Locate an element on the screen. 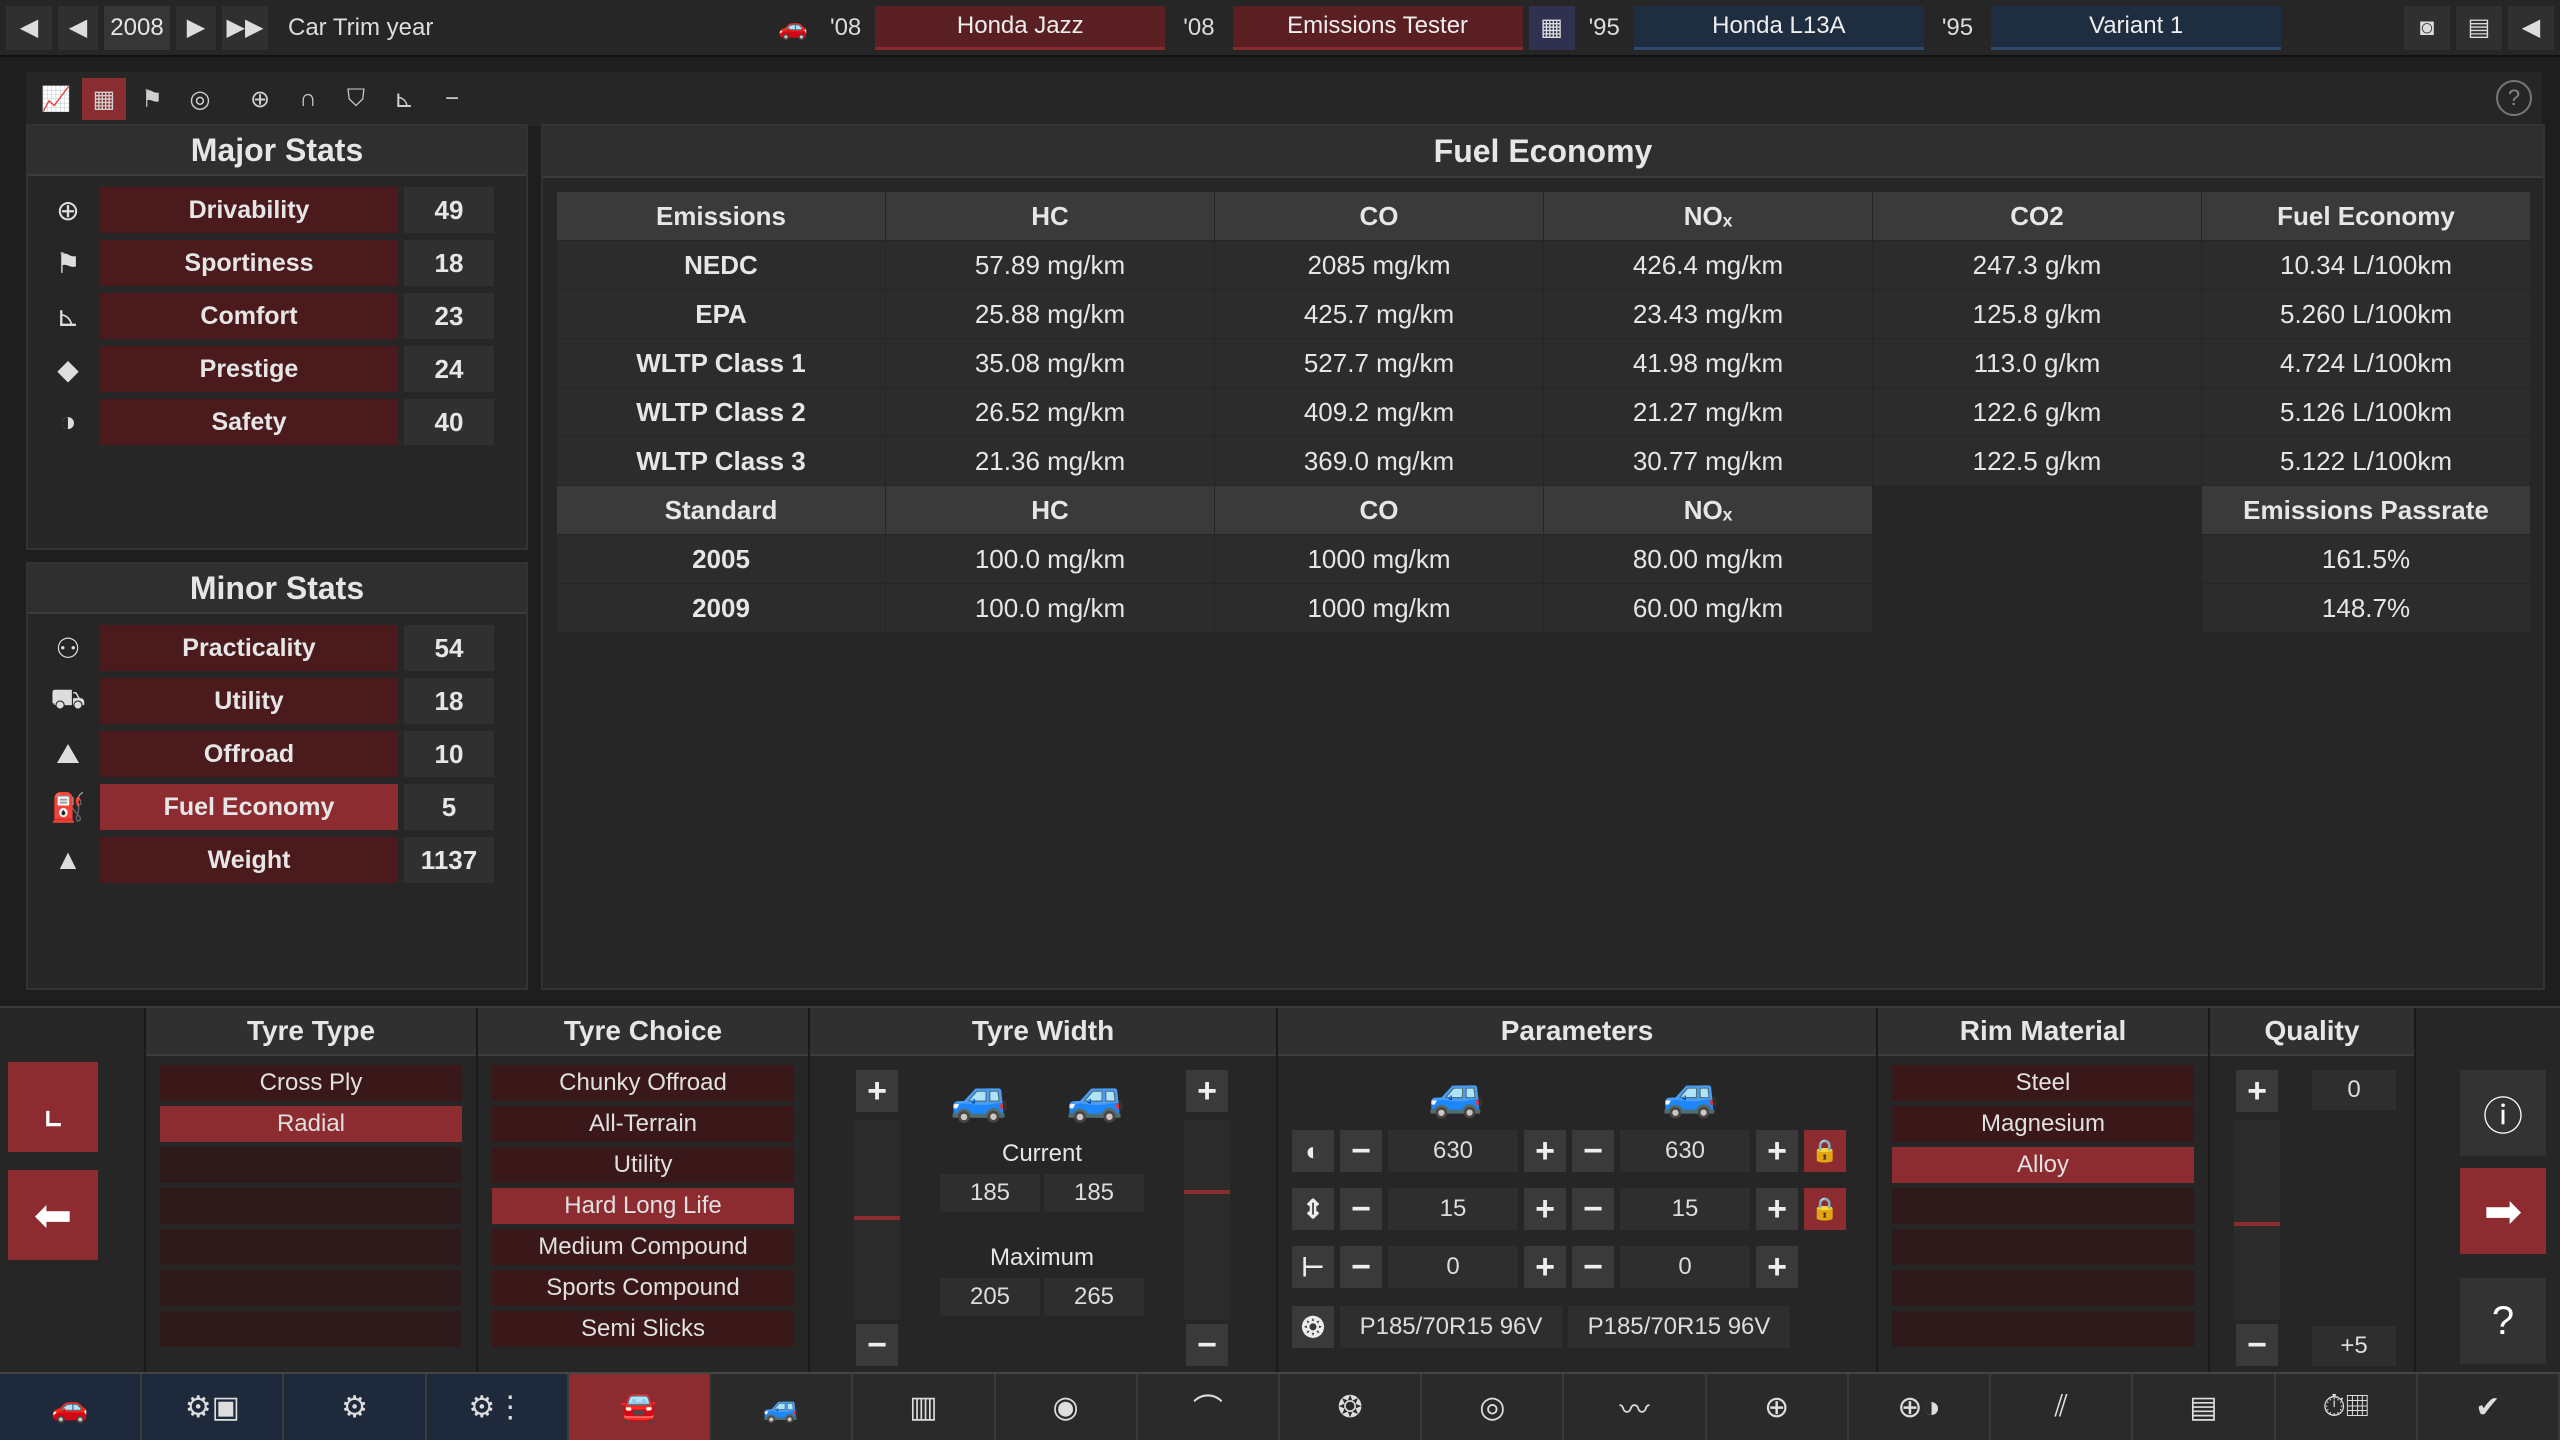 The height and width of the screenshot is (1440, 2560). tool-flag-icon: ⚑ is located at coordinates (152, 99).